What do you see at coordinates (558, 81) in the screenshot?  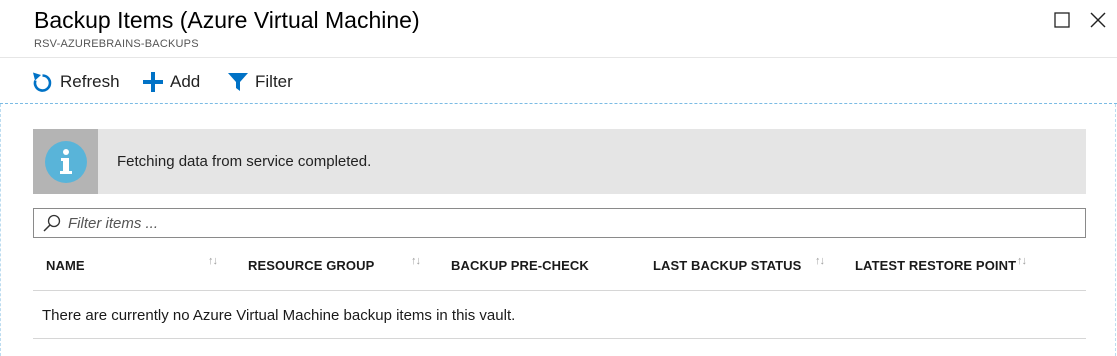 I see `command-bar: Refresh Add Filter` at bounding box center [558, 81].